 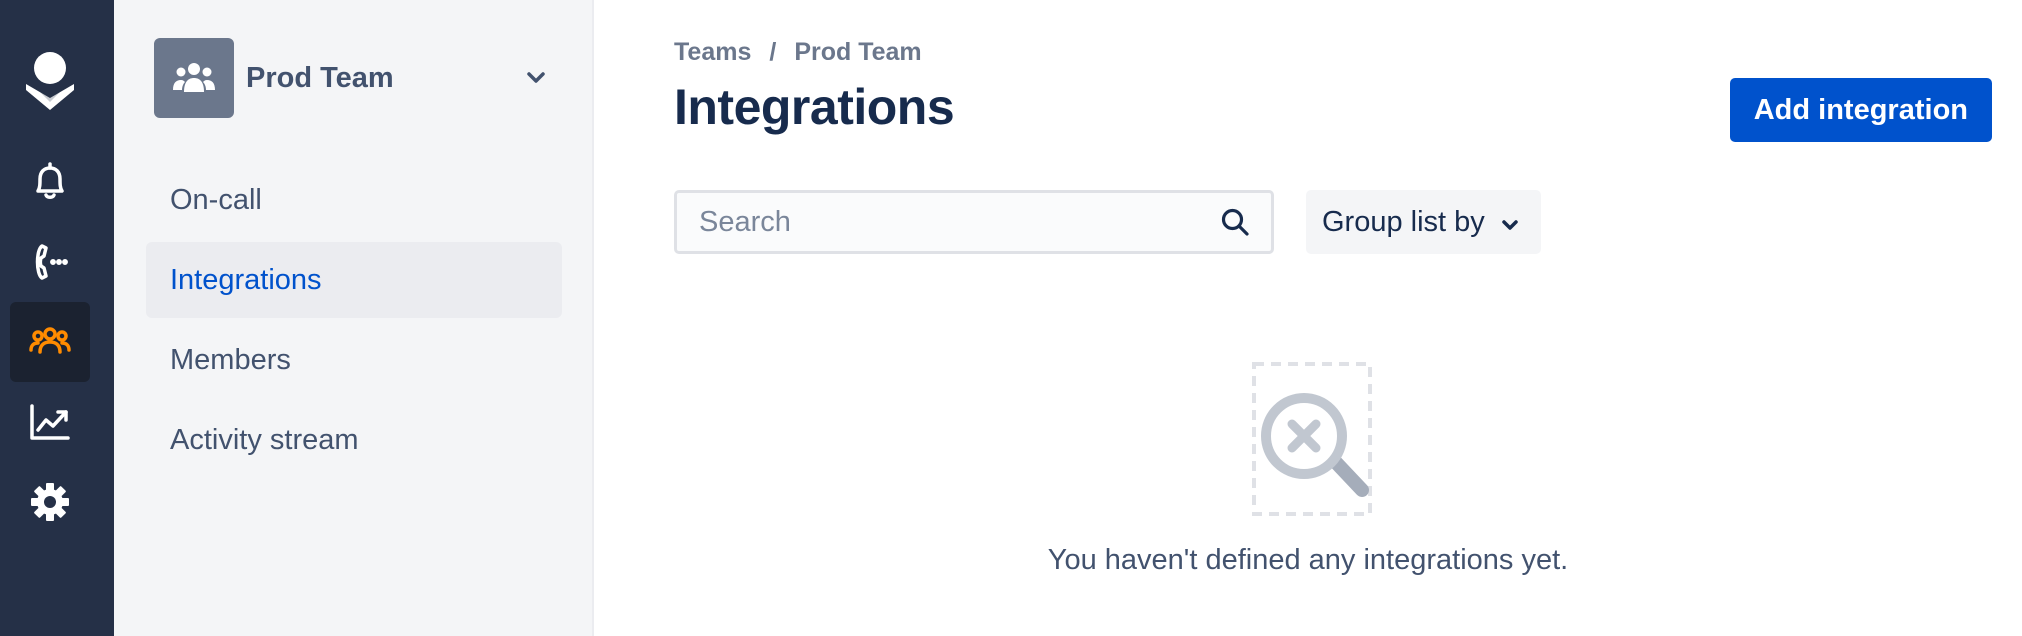 I want to click on sidebar-item-label: On-call, so click(x=216, y=199).